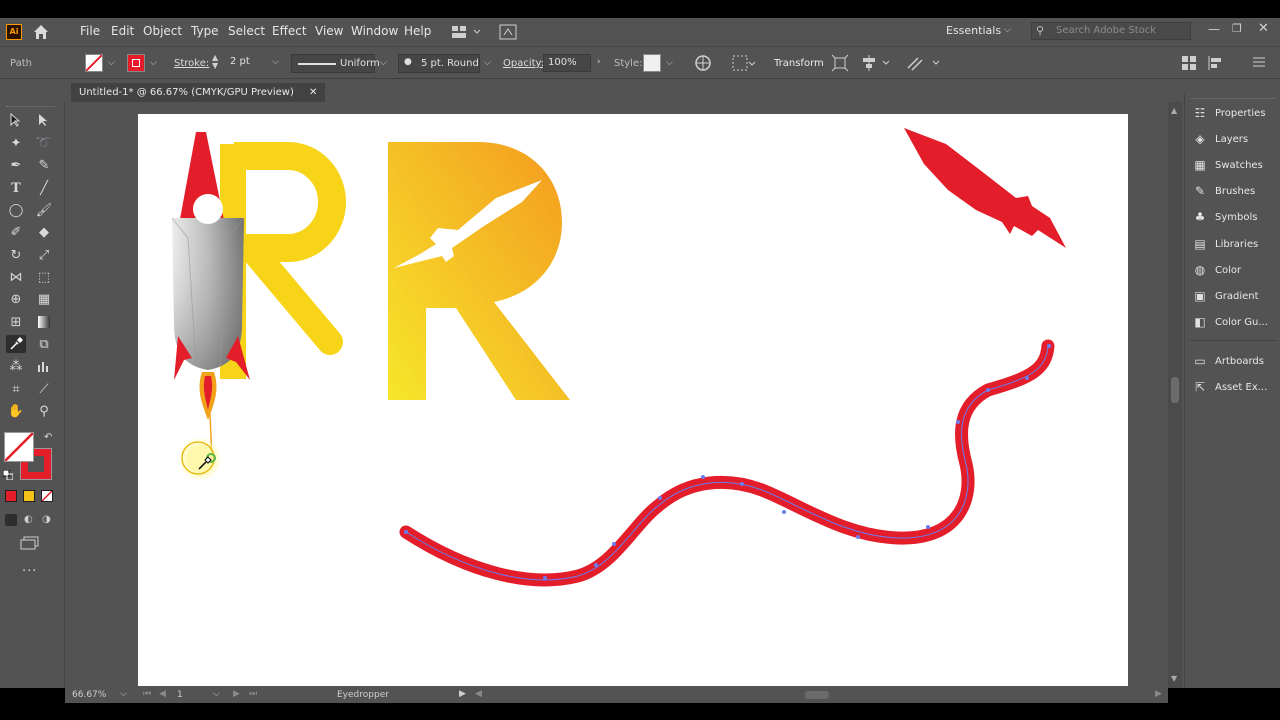 The image size is (1280, 720). I want to click on transform-button: Transform, so click(799, 63).